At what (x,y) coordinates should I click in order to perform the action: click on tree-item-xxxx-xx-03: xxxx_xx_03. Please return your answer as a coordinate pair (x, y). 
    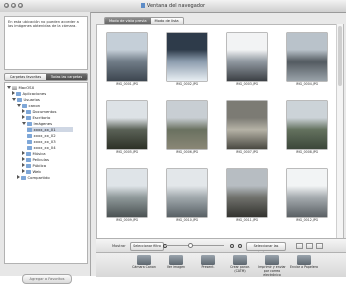
    Looking at the image, I should click on (41, 141).